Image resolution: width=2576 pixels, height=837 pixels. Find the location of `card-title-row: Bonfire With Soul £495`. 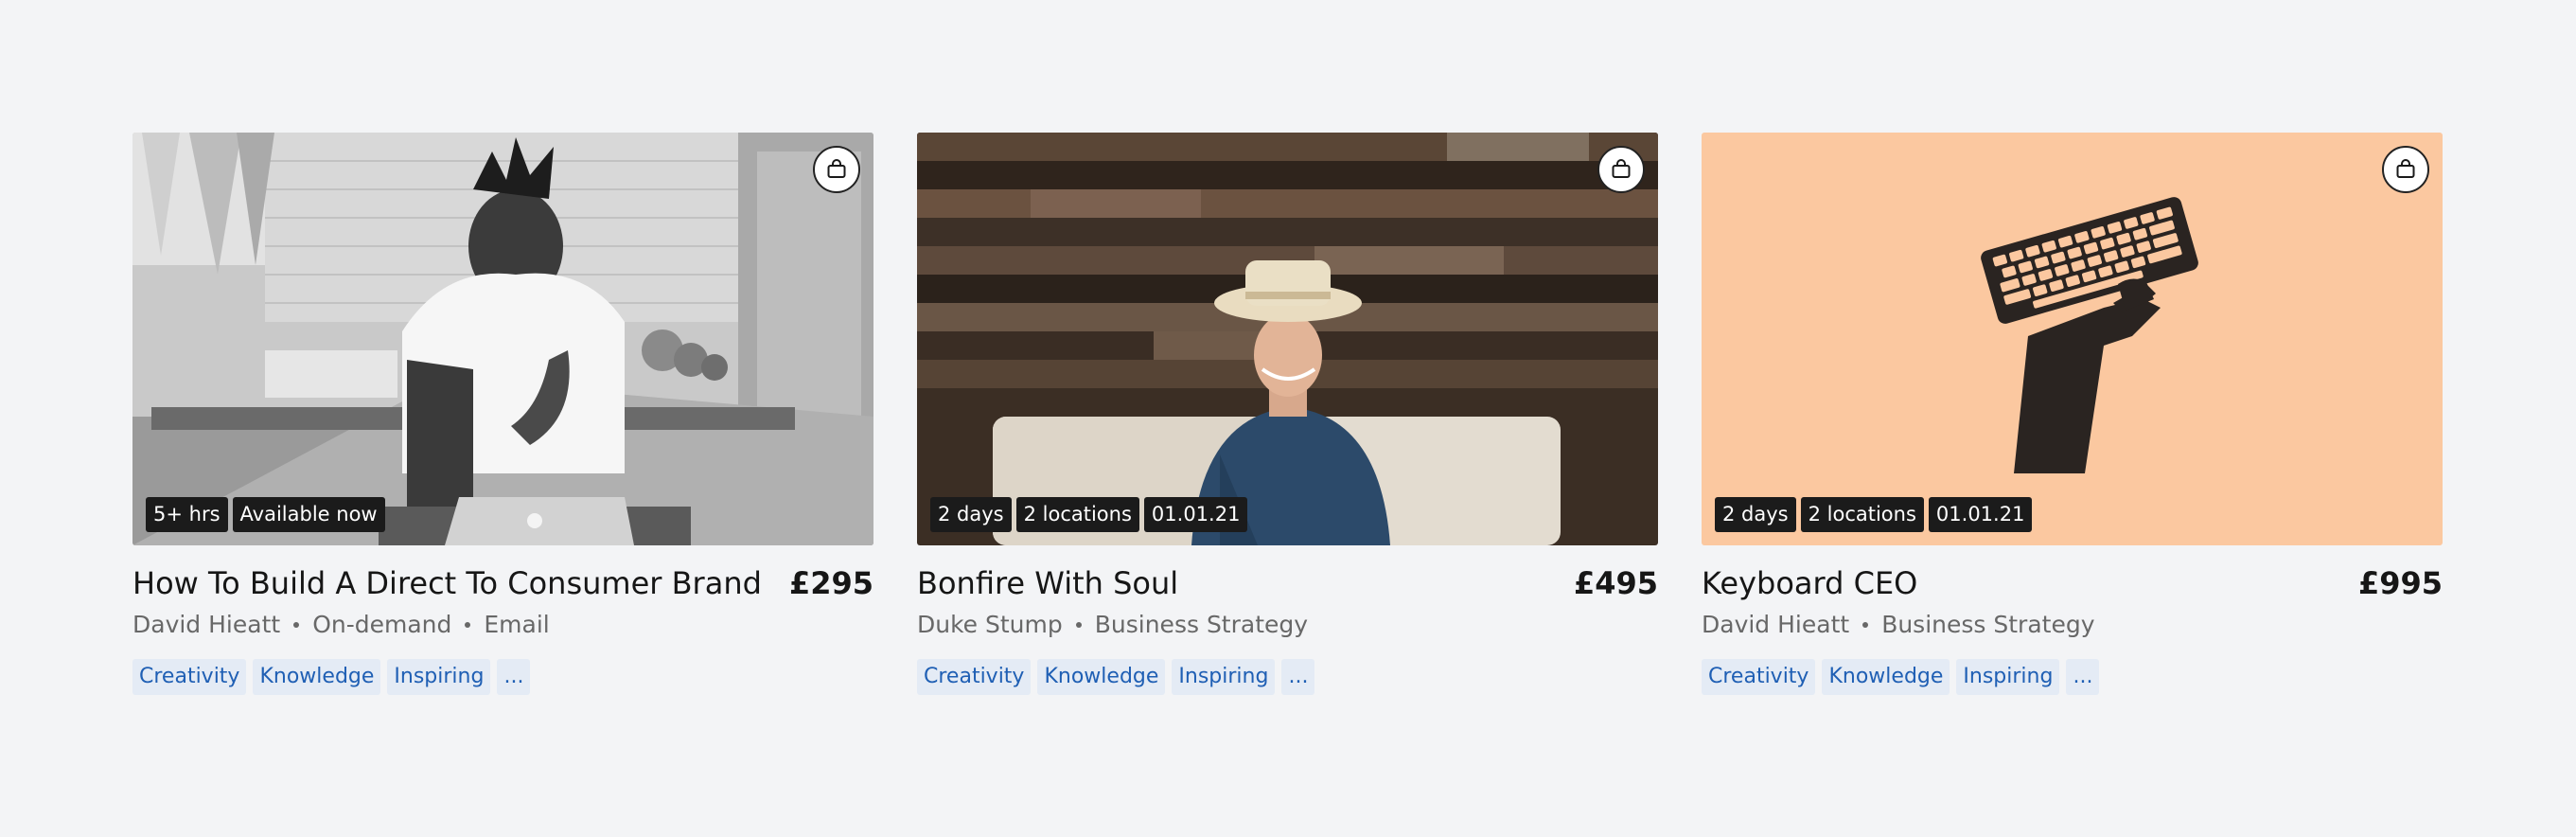

card-title-row: Bonfire With Soul £495 is located at coordinates (1287, 583).